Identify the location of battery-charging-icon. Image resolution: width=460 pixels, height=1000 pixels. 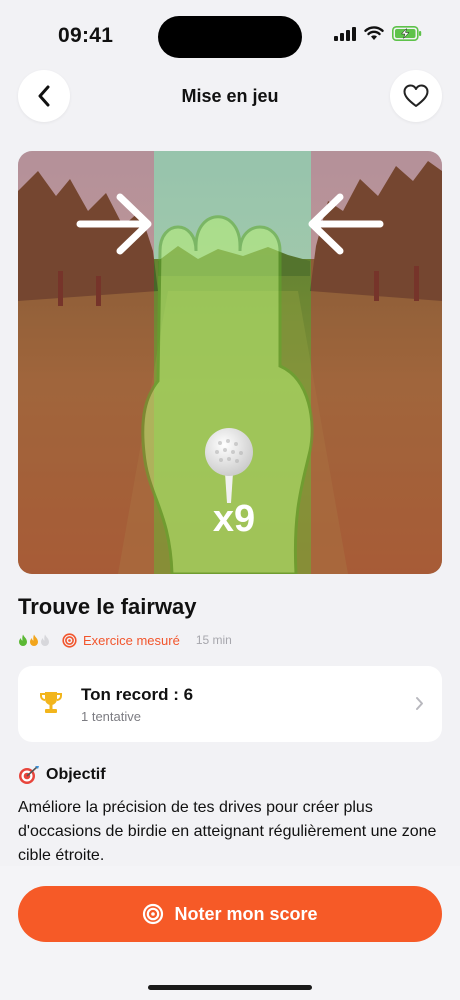
(407, 33).